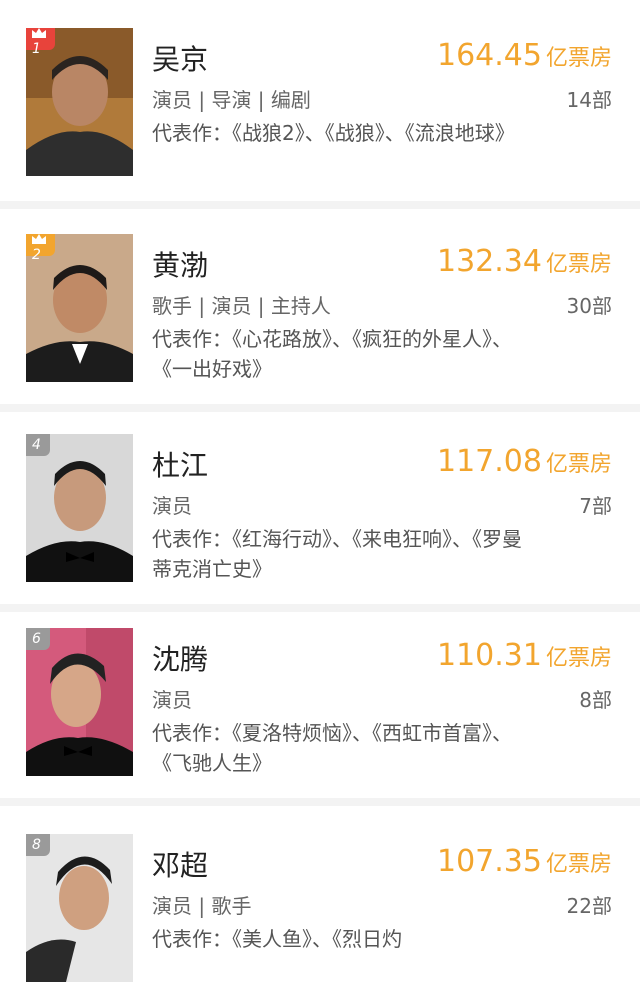 The image size is (640, 1002). What do you see at coordinates (241, 306) in the screenshot?
I see `person-roles: 歌手 | 演员 | 主持人` at bounding box center [241, 306].